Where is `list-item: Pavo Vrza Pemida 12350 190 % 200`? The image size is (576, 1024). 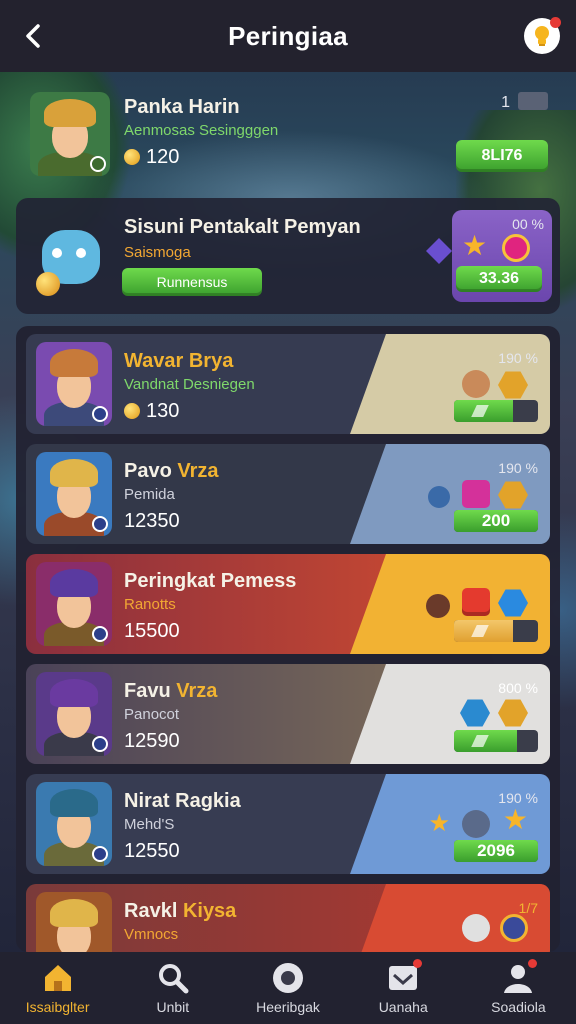
list-item: Pavo Vrza Pemida 12350 190 % 200 is located at coordinates (288, 494).